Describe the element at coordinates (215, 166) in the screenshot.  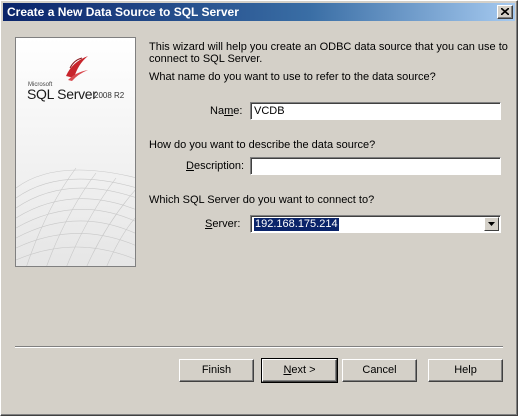
I see `description-label: Description:` at that location.